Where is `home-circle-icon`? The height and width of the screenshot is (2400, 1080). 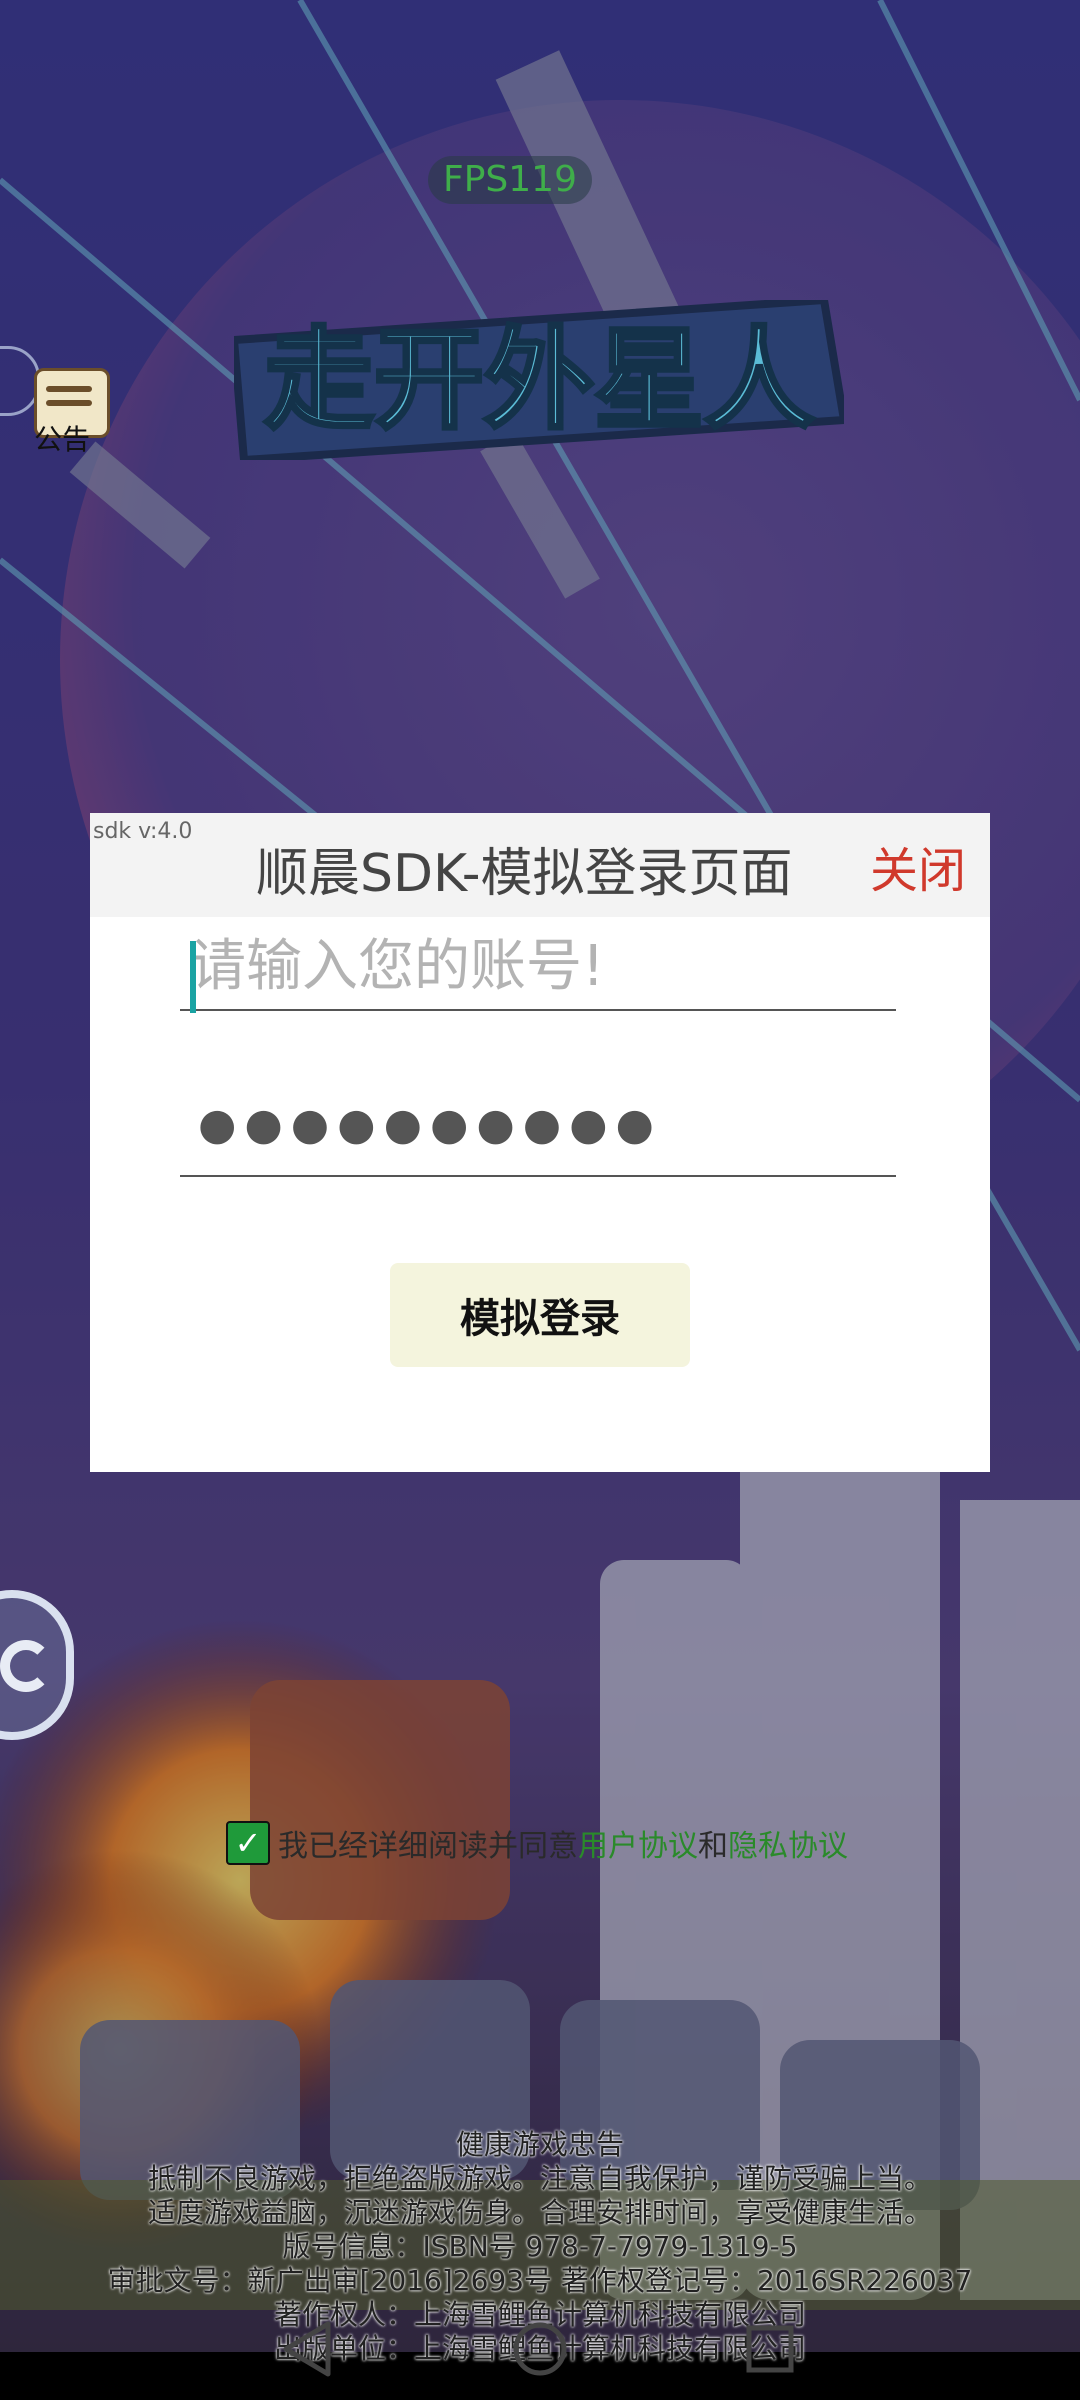 home-circle-icon is located at coordinates (540, 2349).